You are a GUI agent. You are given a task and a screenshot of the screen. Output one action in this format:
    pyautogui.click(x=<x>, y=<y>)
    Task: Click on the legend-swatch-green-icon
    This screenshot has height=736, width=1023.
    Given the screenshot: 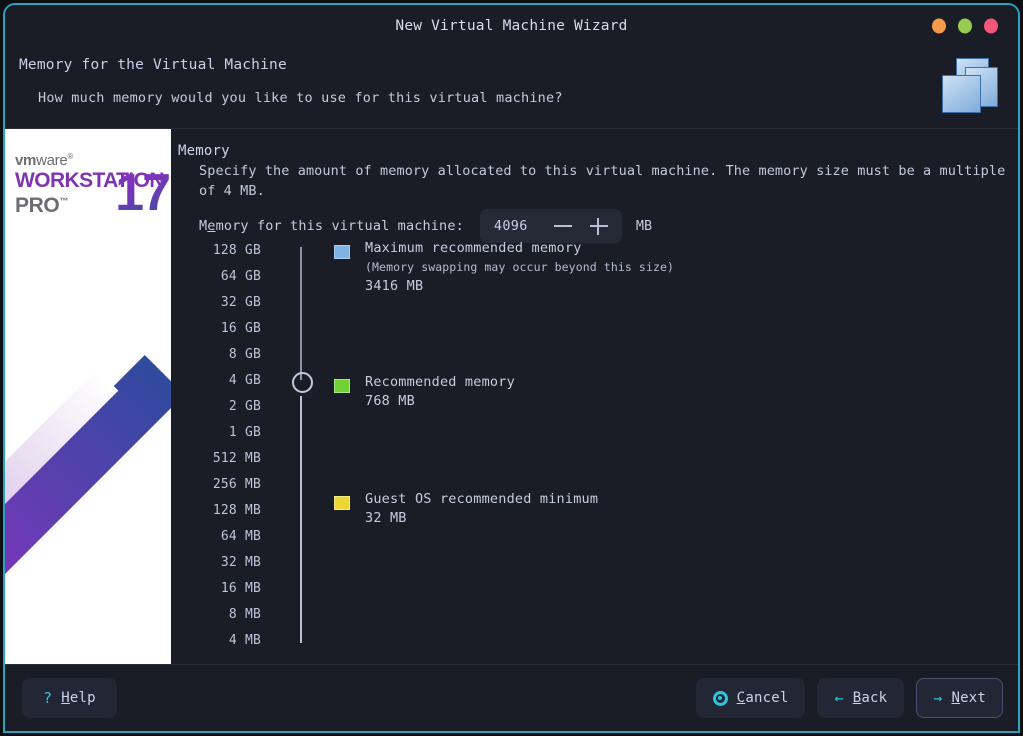 What is the action you would take?
    pyautogui.click(x=342, y=386)
    